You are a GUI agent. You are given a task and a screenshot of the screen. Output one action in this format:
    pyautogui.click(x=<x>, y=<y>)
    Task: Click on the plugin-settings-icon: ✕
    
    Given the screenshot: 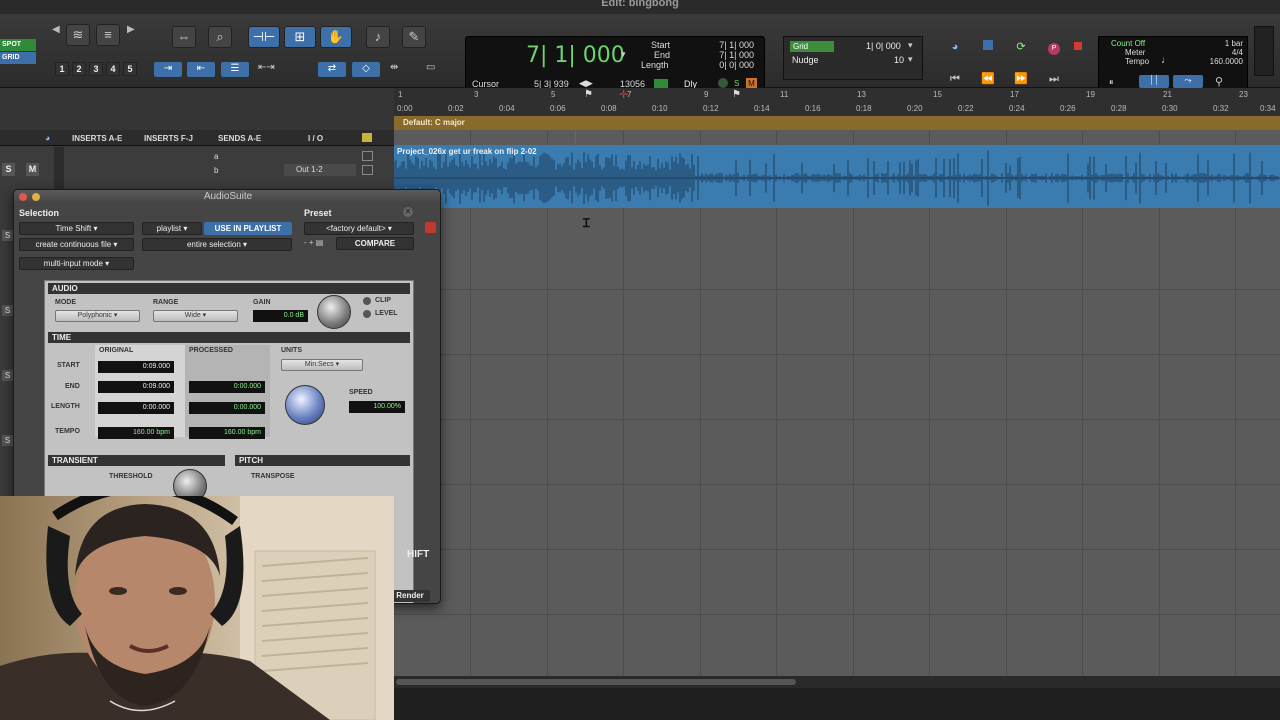 What is the action you would take?
    pyautogui.click(x=408, y=212)
    